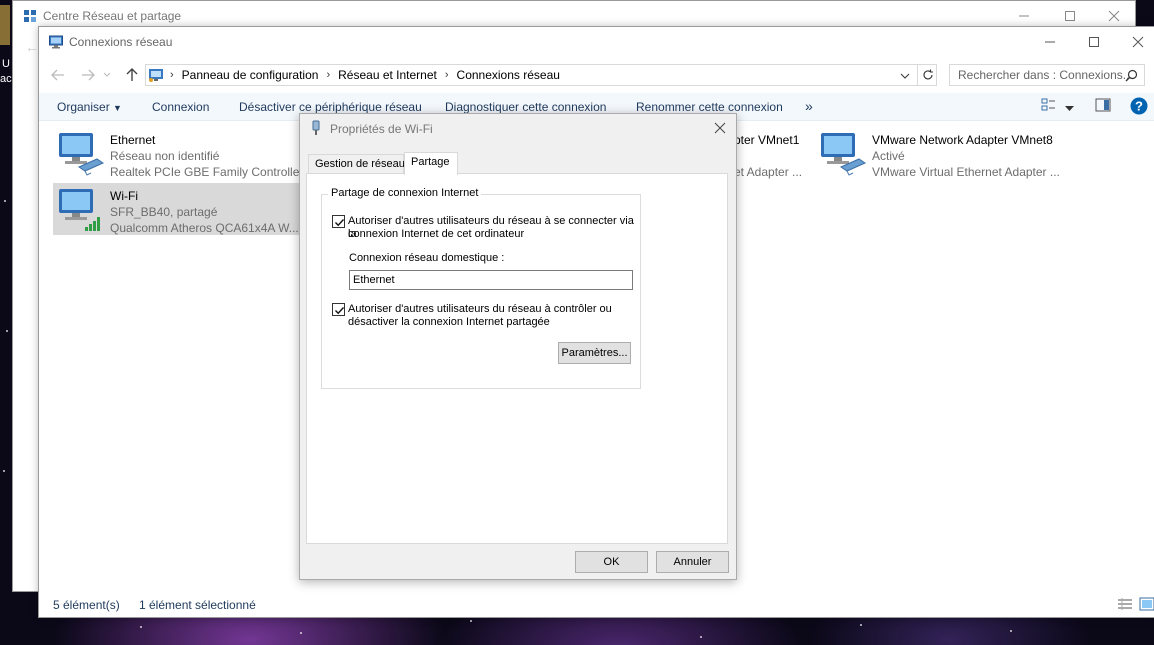  What do you see at coordinates (89, 107) in the screenshot?
I see `organize-menu: Organiser ▼` at bounding box center [89, 107].